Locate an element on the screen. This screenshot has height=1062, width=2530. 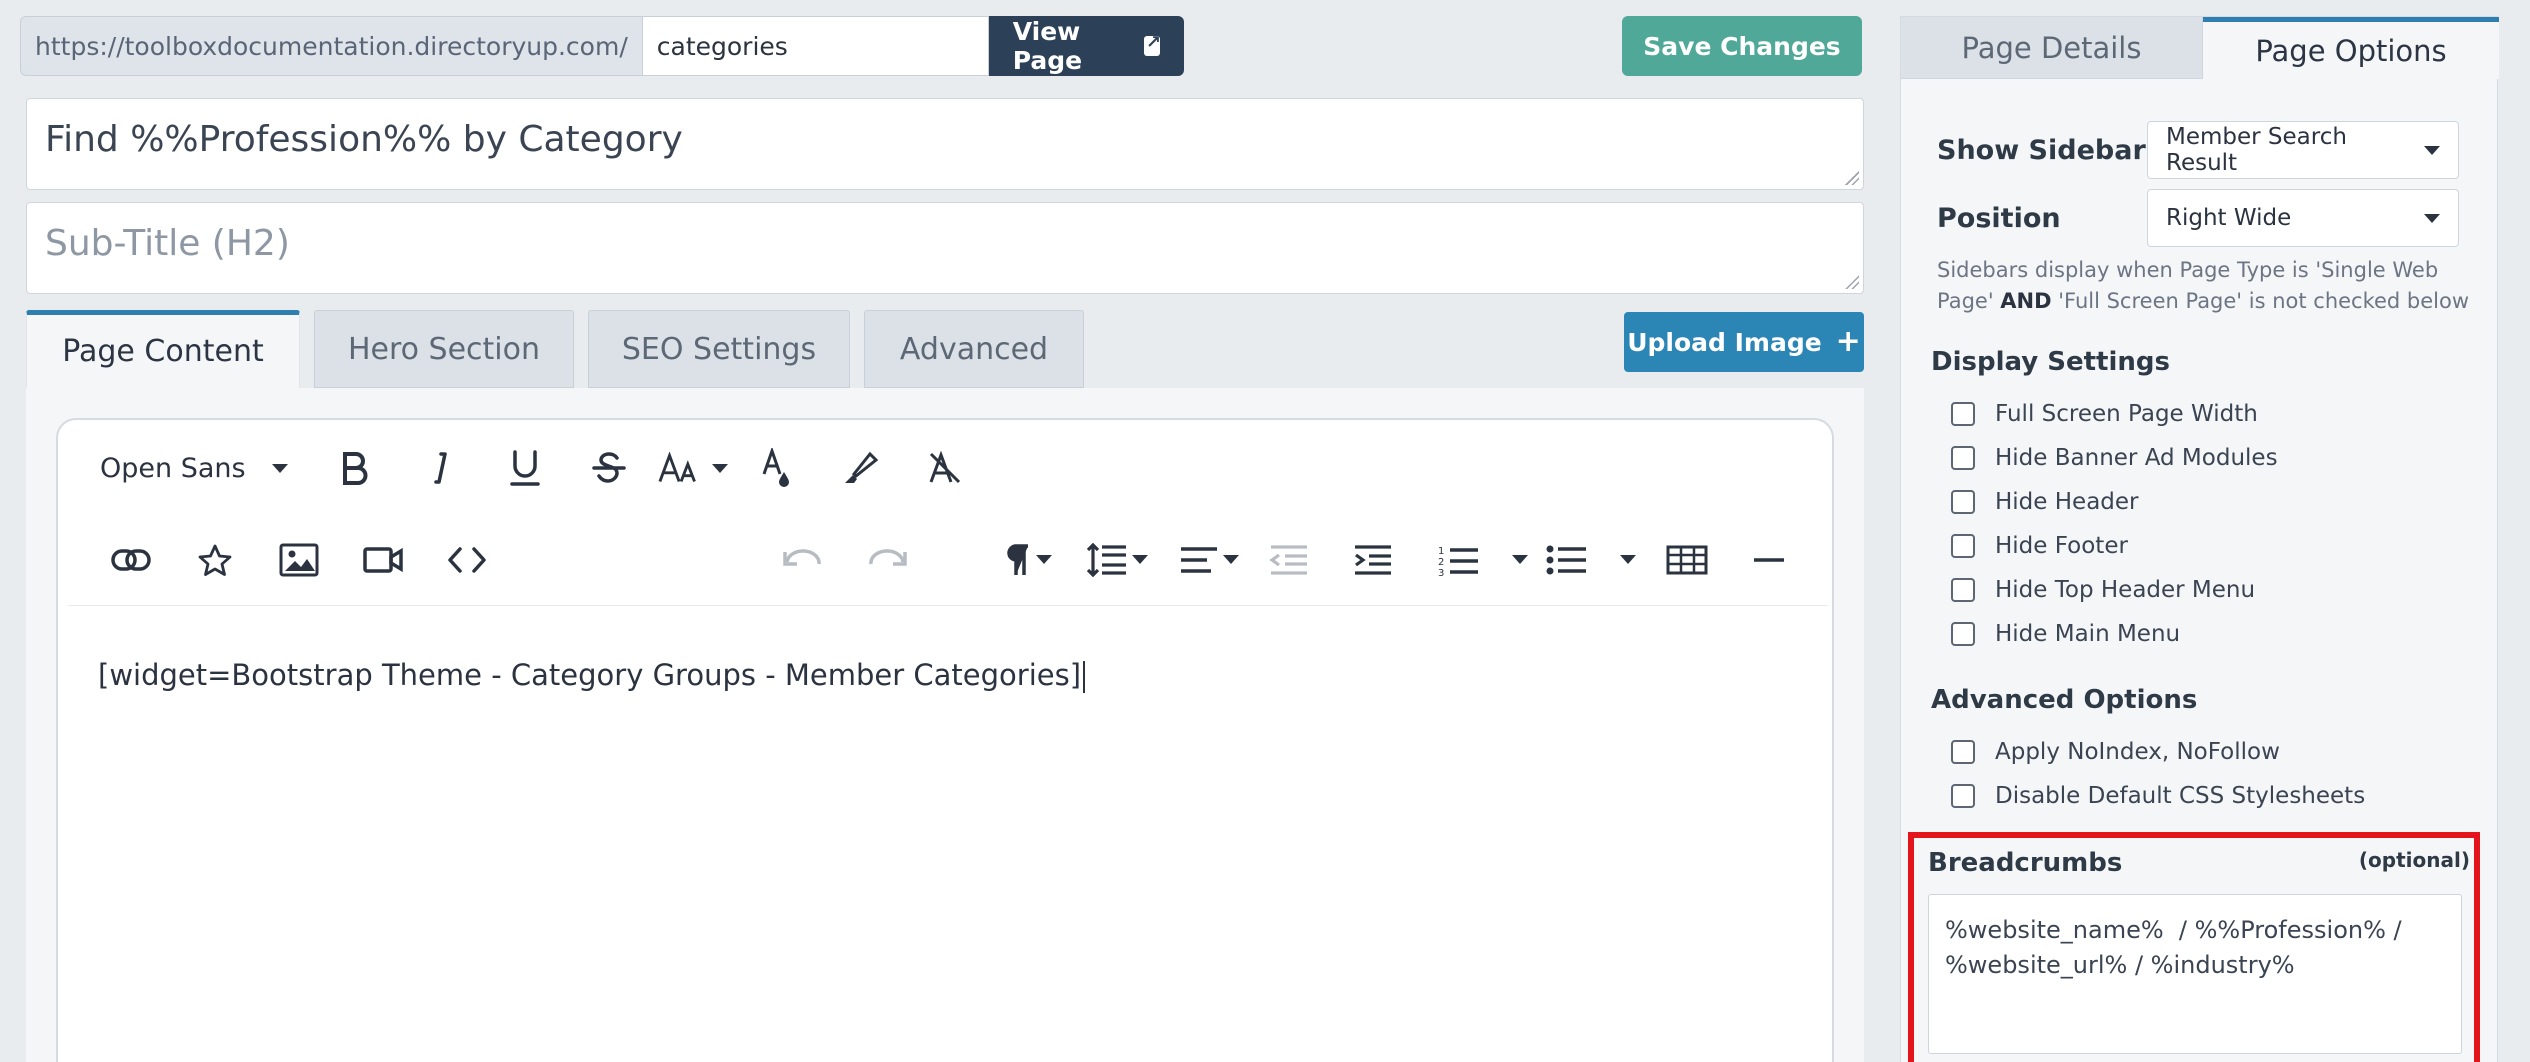
font-family-select: Open Sans is located at coordinates (194, 468).